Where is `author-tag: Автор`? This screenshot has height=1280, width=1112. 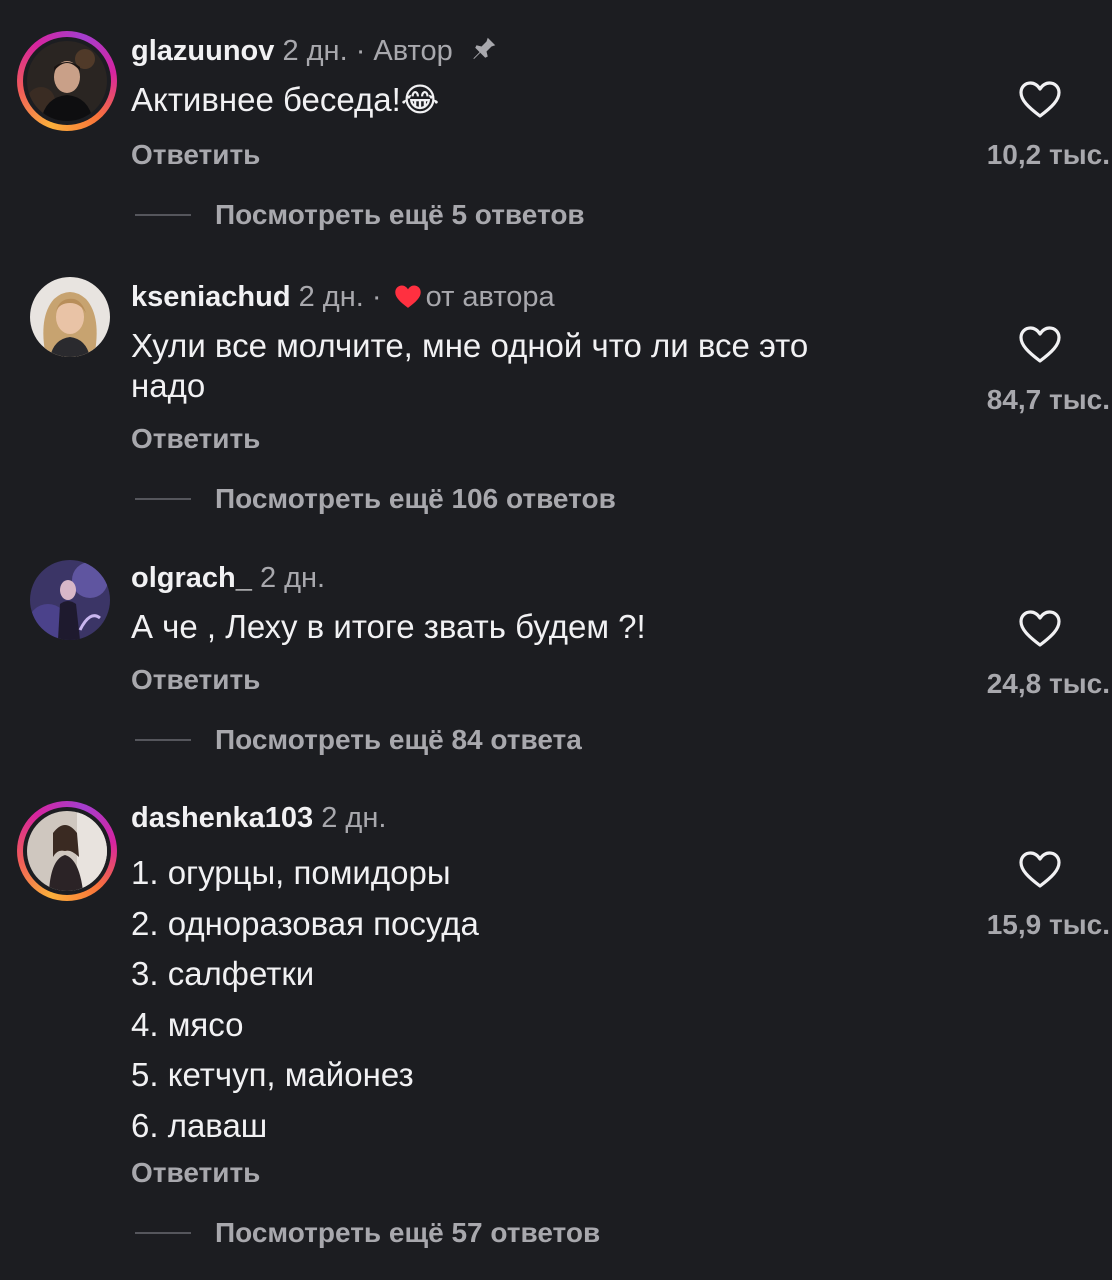 author-tag: Автор is located at coordinates (413, 51).